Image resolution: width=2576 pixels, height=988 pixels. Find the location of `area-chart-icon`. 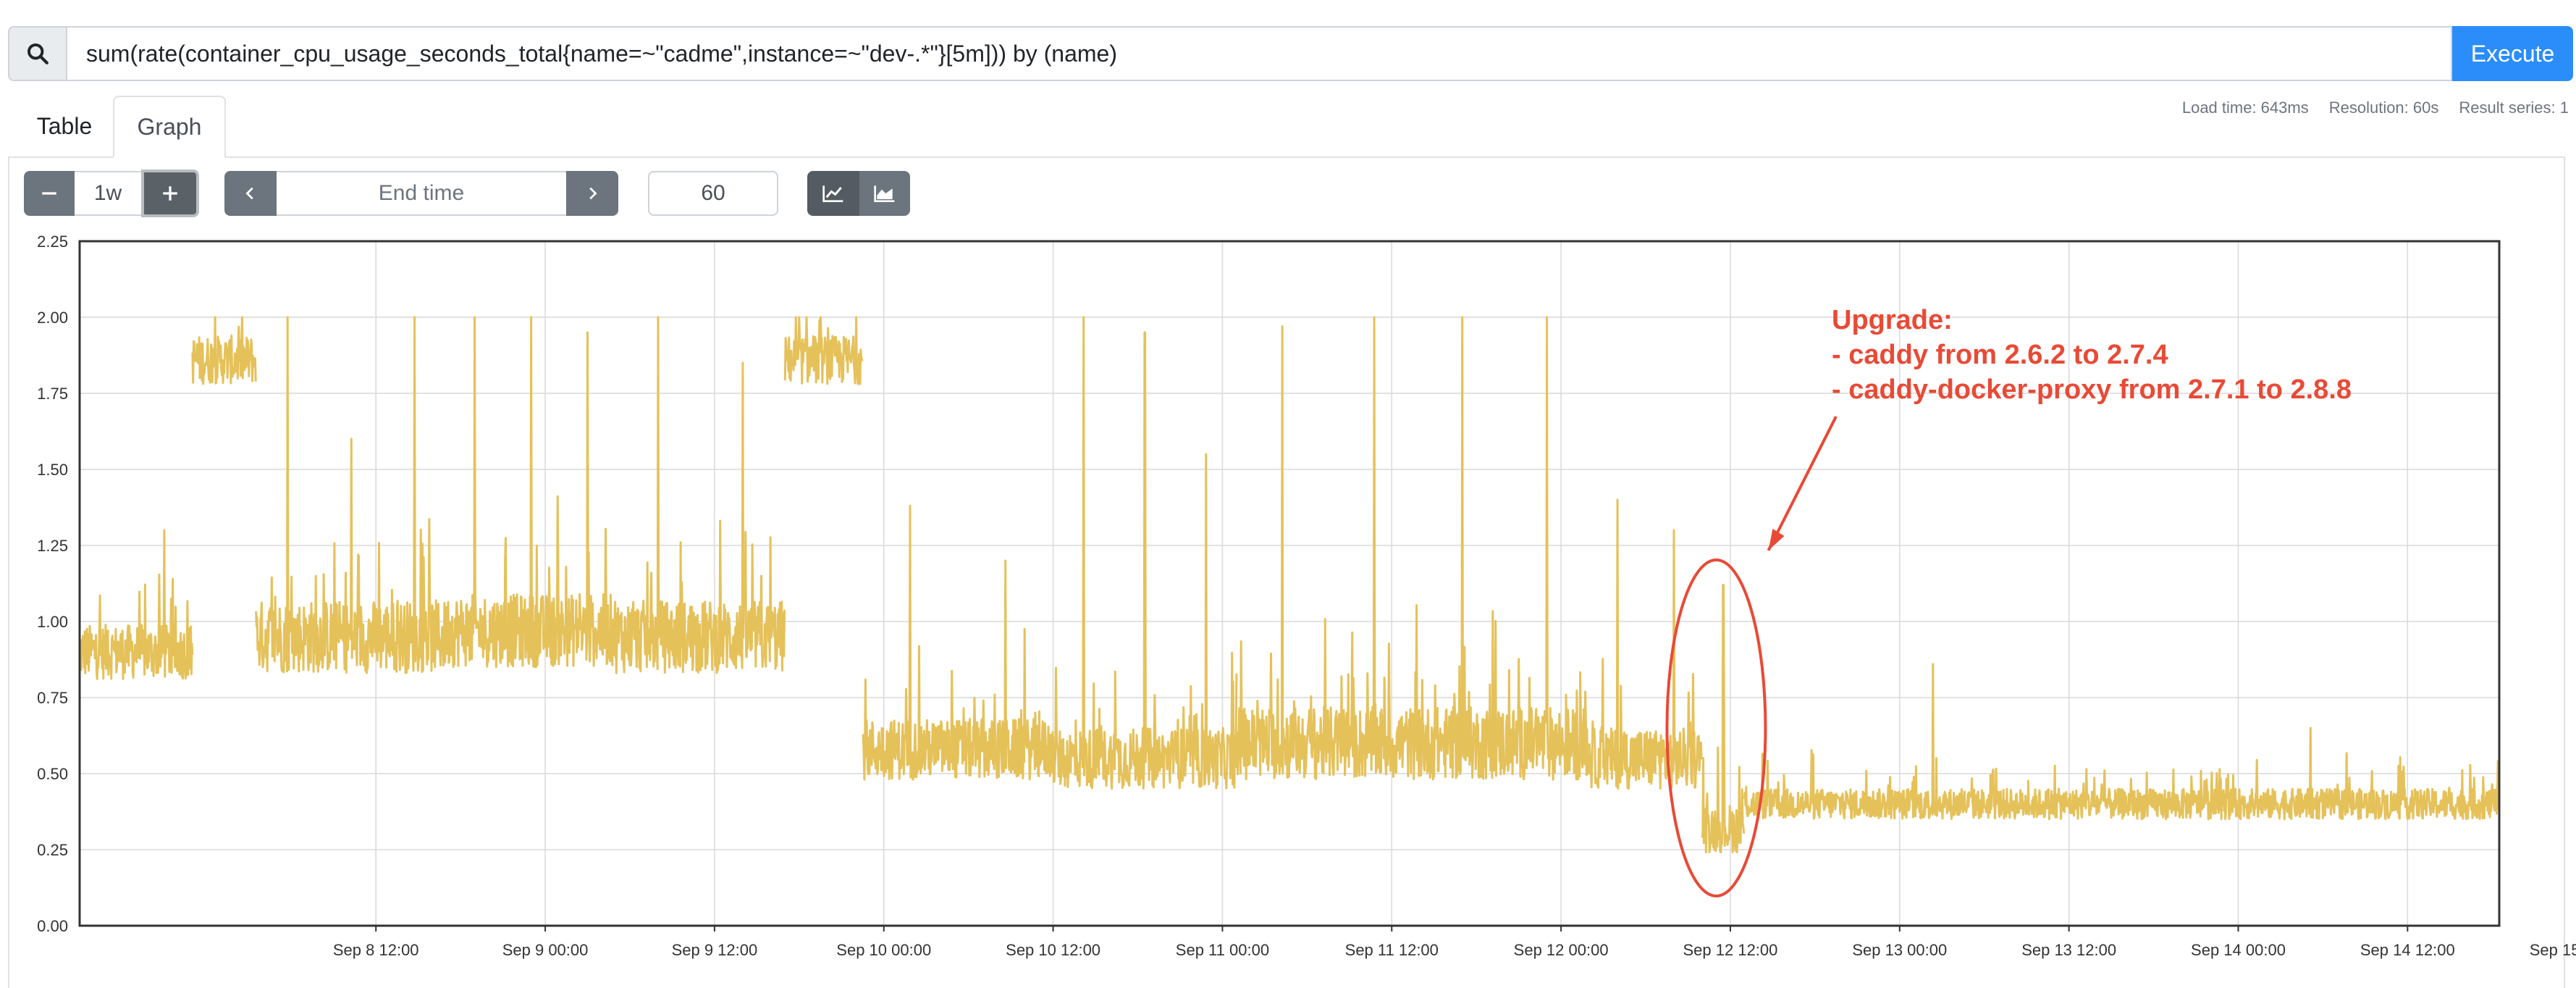

area-chart-icon is located at coordinates (884, 194).